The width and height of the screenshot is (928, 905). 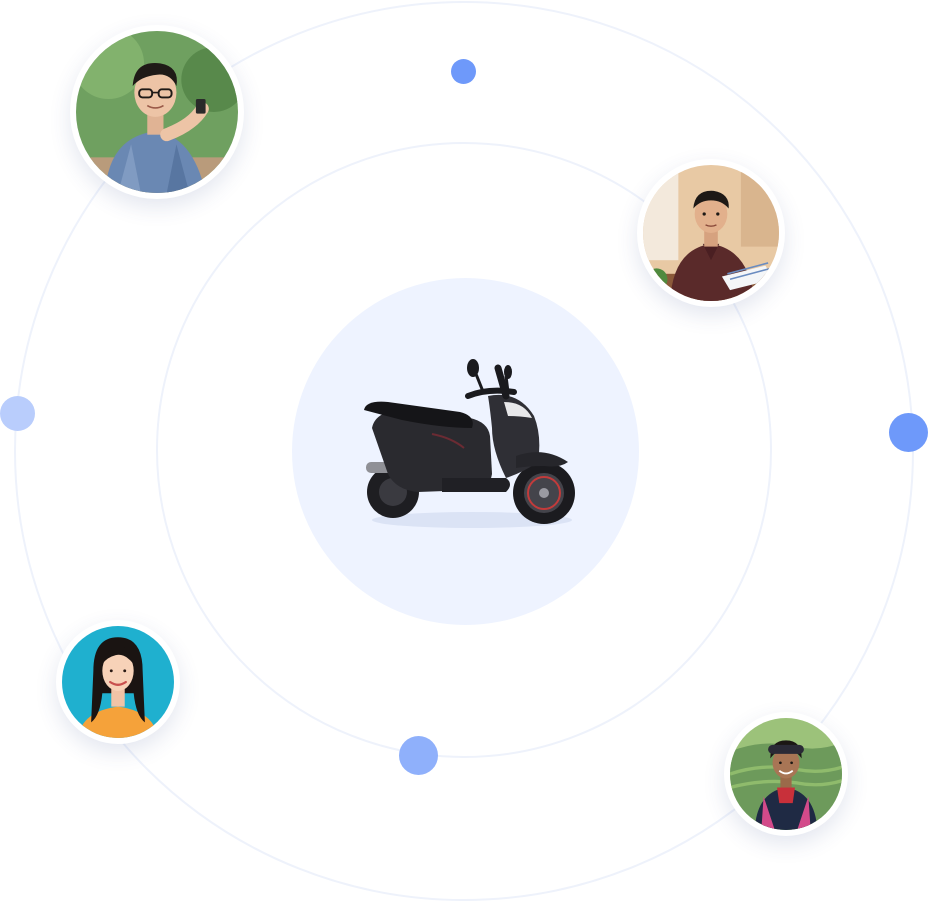 I want to click on avatar-man-with-glasses, so click(x=157, y=112).